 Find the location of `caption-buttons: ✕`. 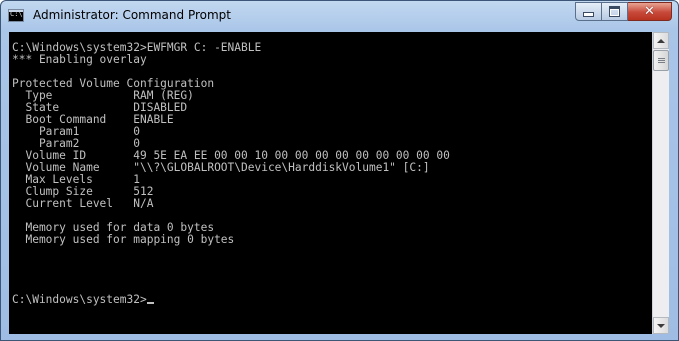

caption-buttons: ✕ is located at coordinates (623, 11).